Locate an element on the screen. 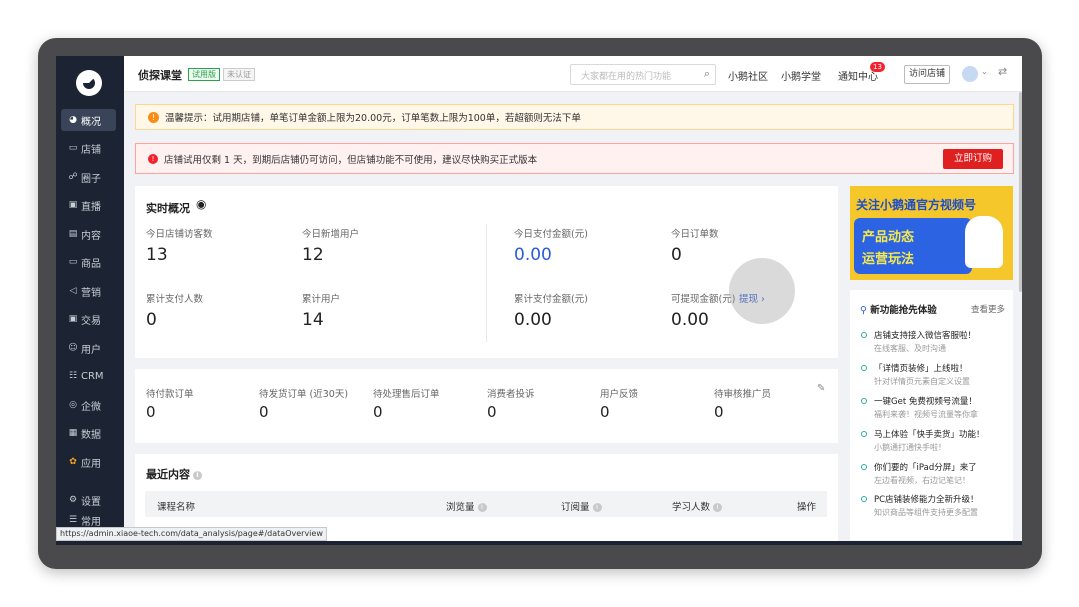  page-scrollbar is located at coordinates (1020, 192).